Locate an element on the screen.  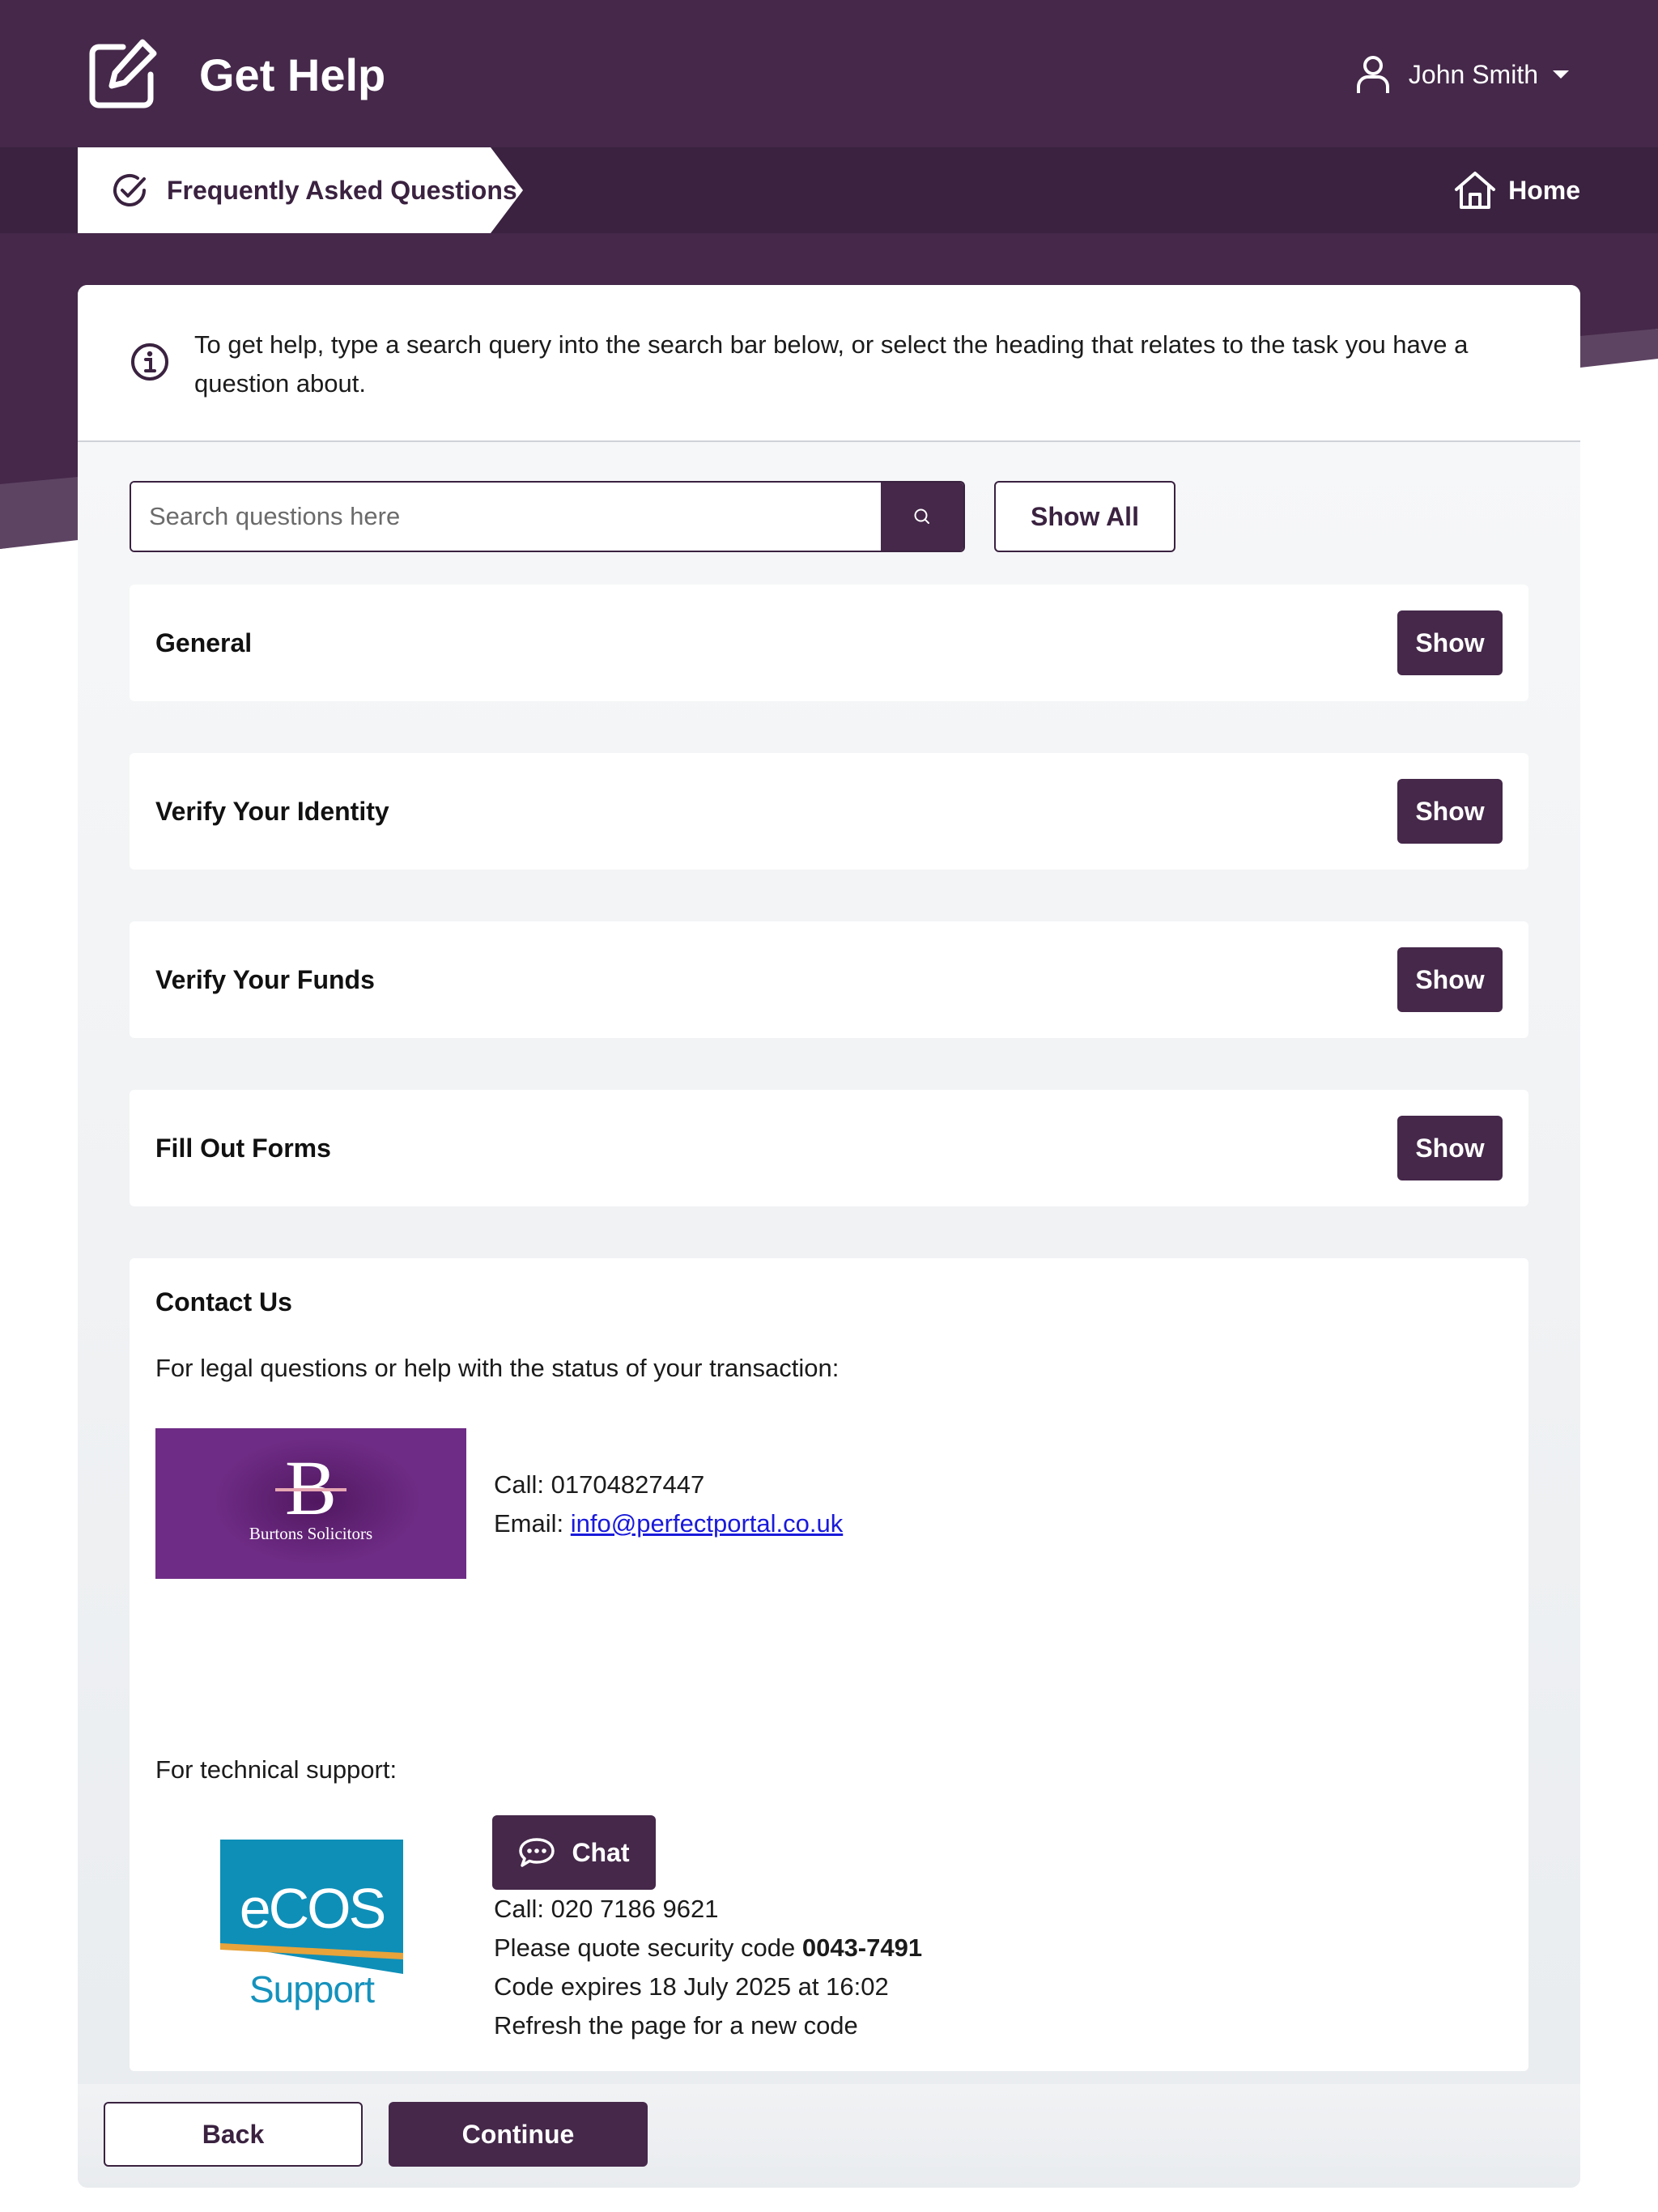
section-title: General is located at coordinates (204, 643).